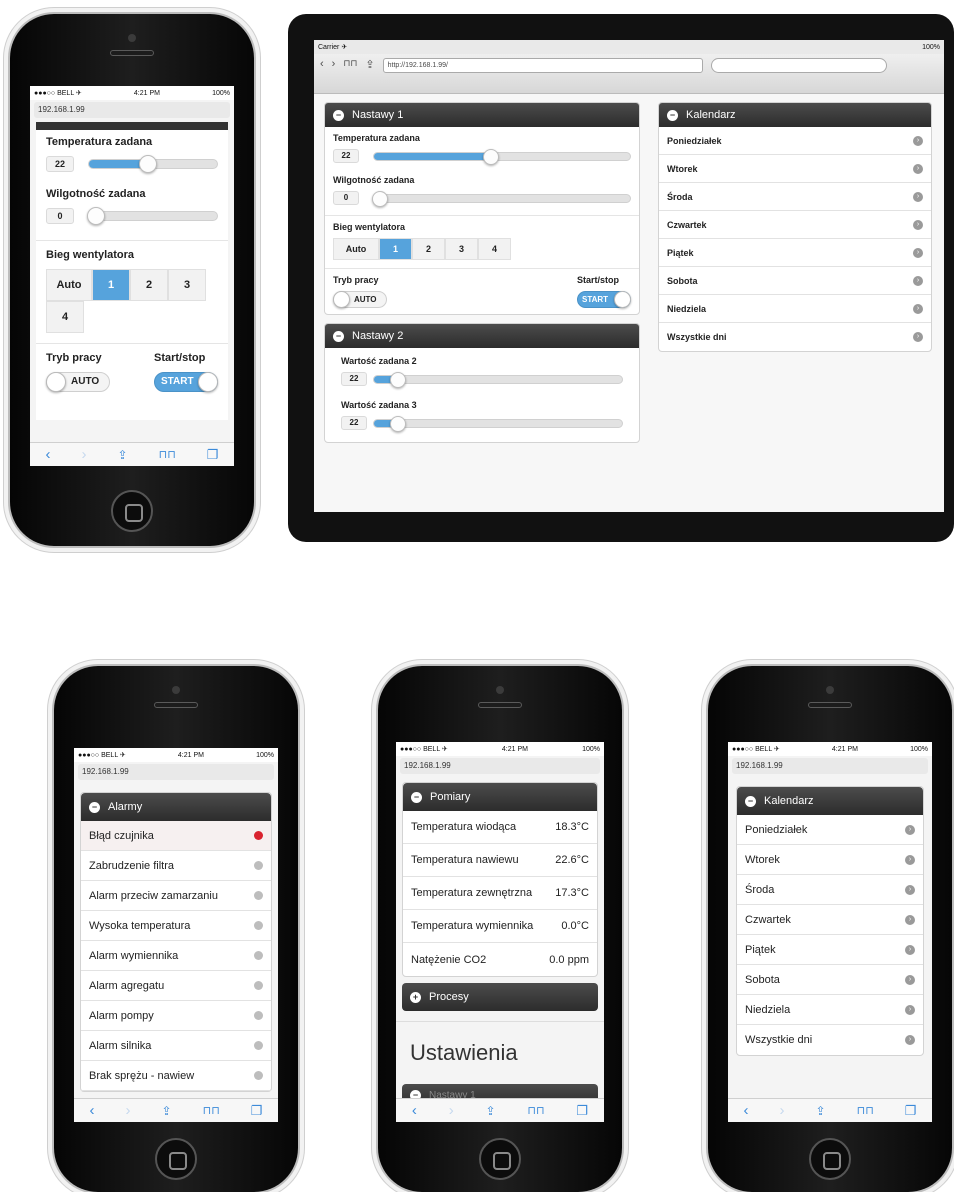  Describe the element at coordinates (498, 423) in the screenshot. I see `v3-slider` at that location.